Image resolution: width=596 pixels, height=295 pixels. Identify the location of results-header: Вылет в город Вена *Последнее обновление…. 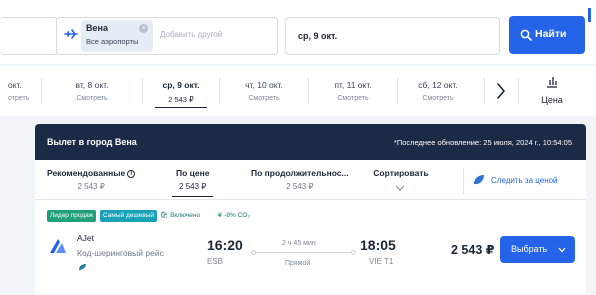
(310, 142).